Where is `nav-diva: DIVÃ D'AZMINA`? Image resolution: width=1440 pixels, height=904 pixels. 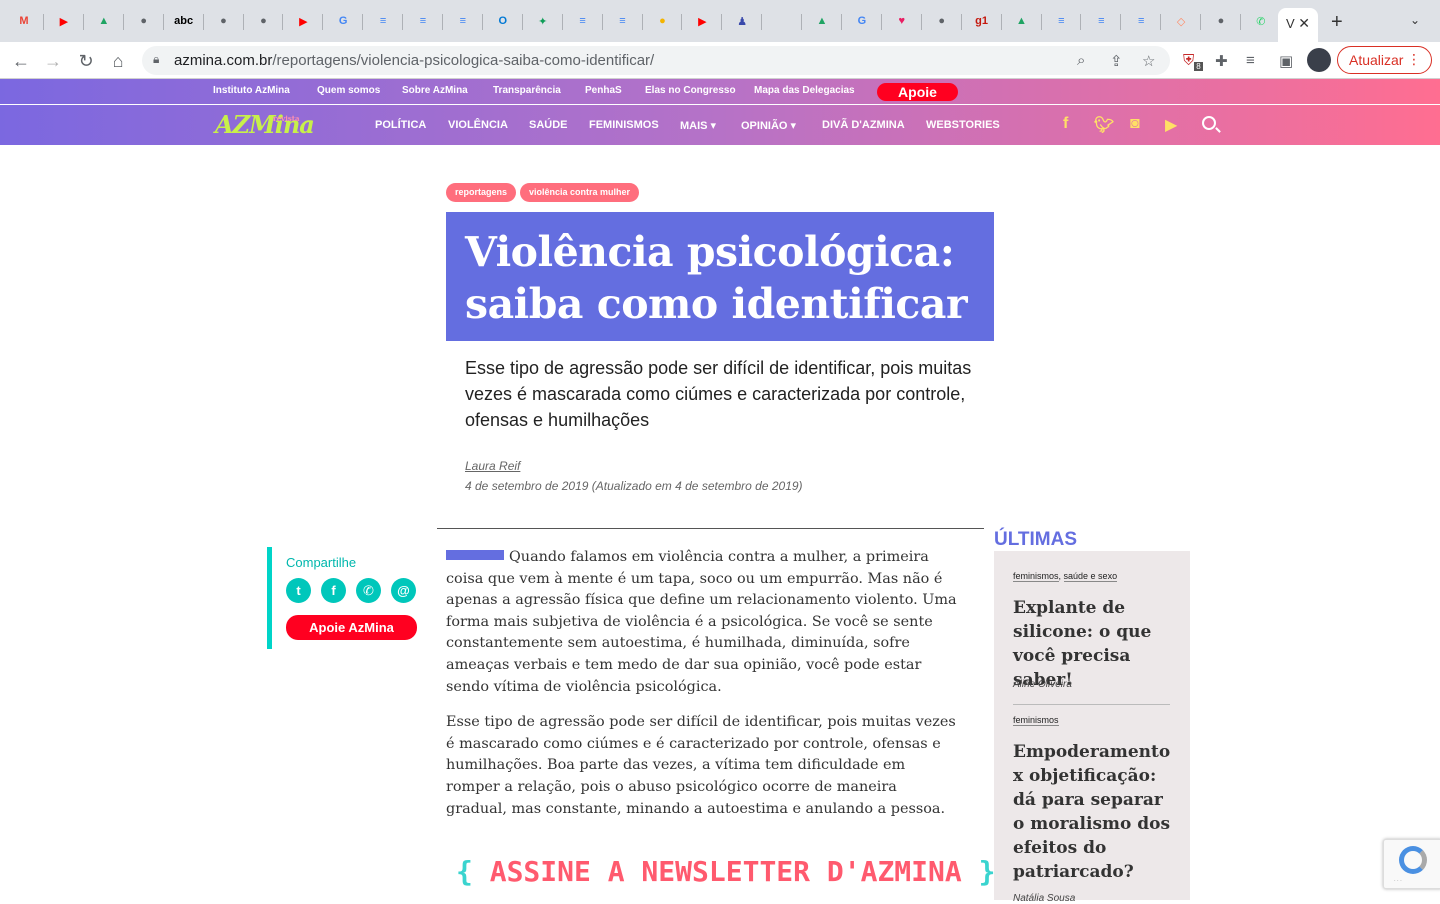
nav-diva: DIVÃ D'AZMINA is located at coordinates (863, 125).